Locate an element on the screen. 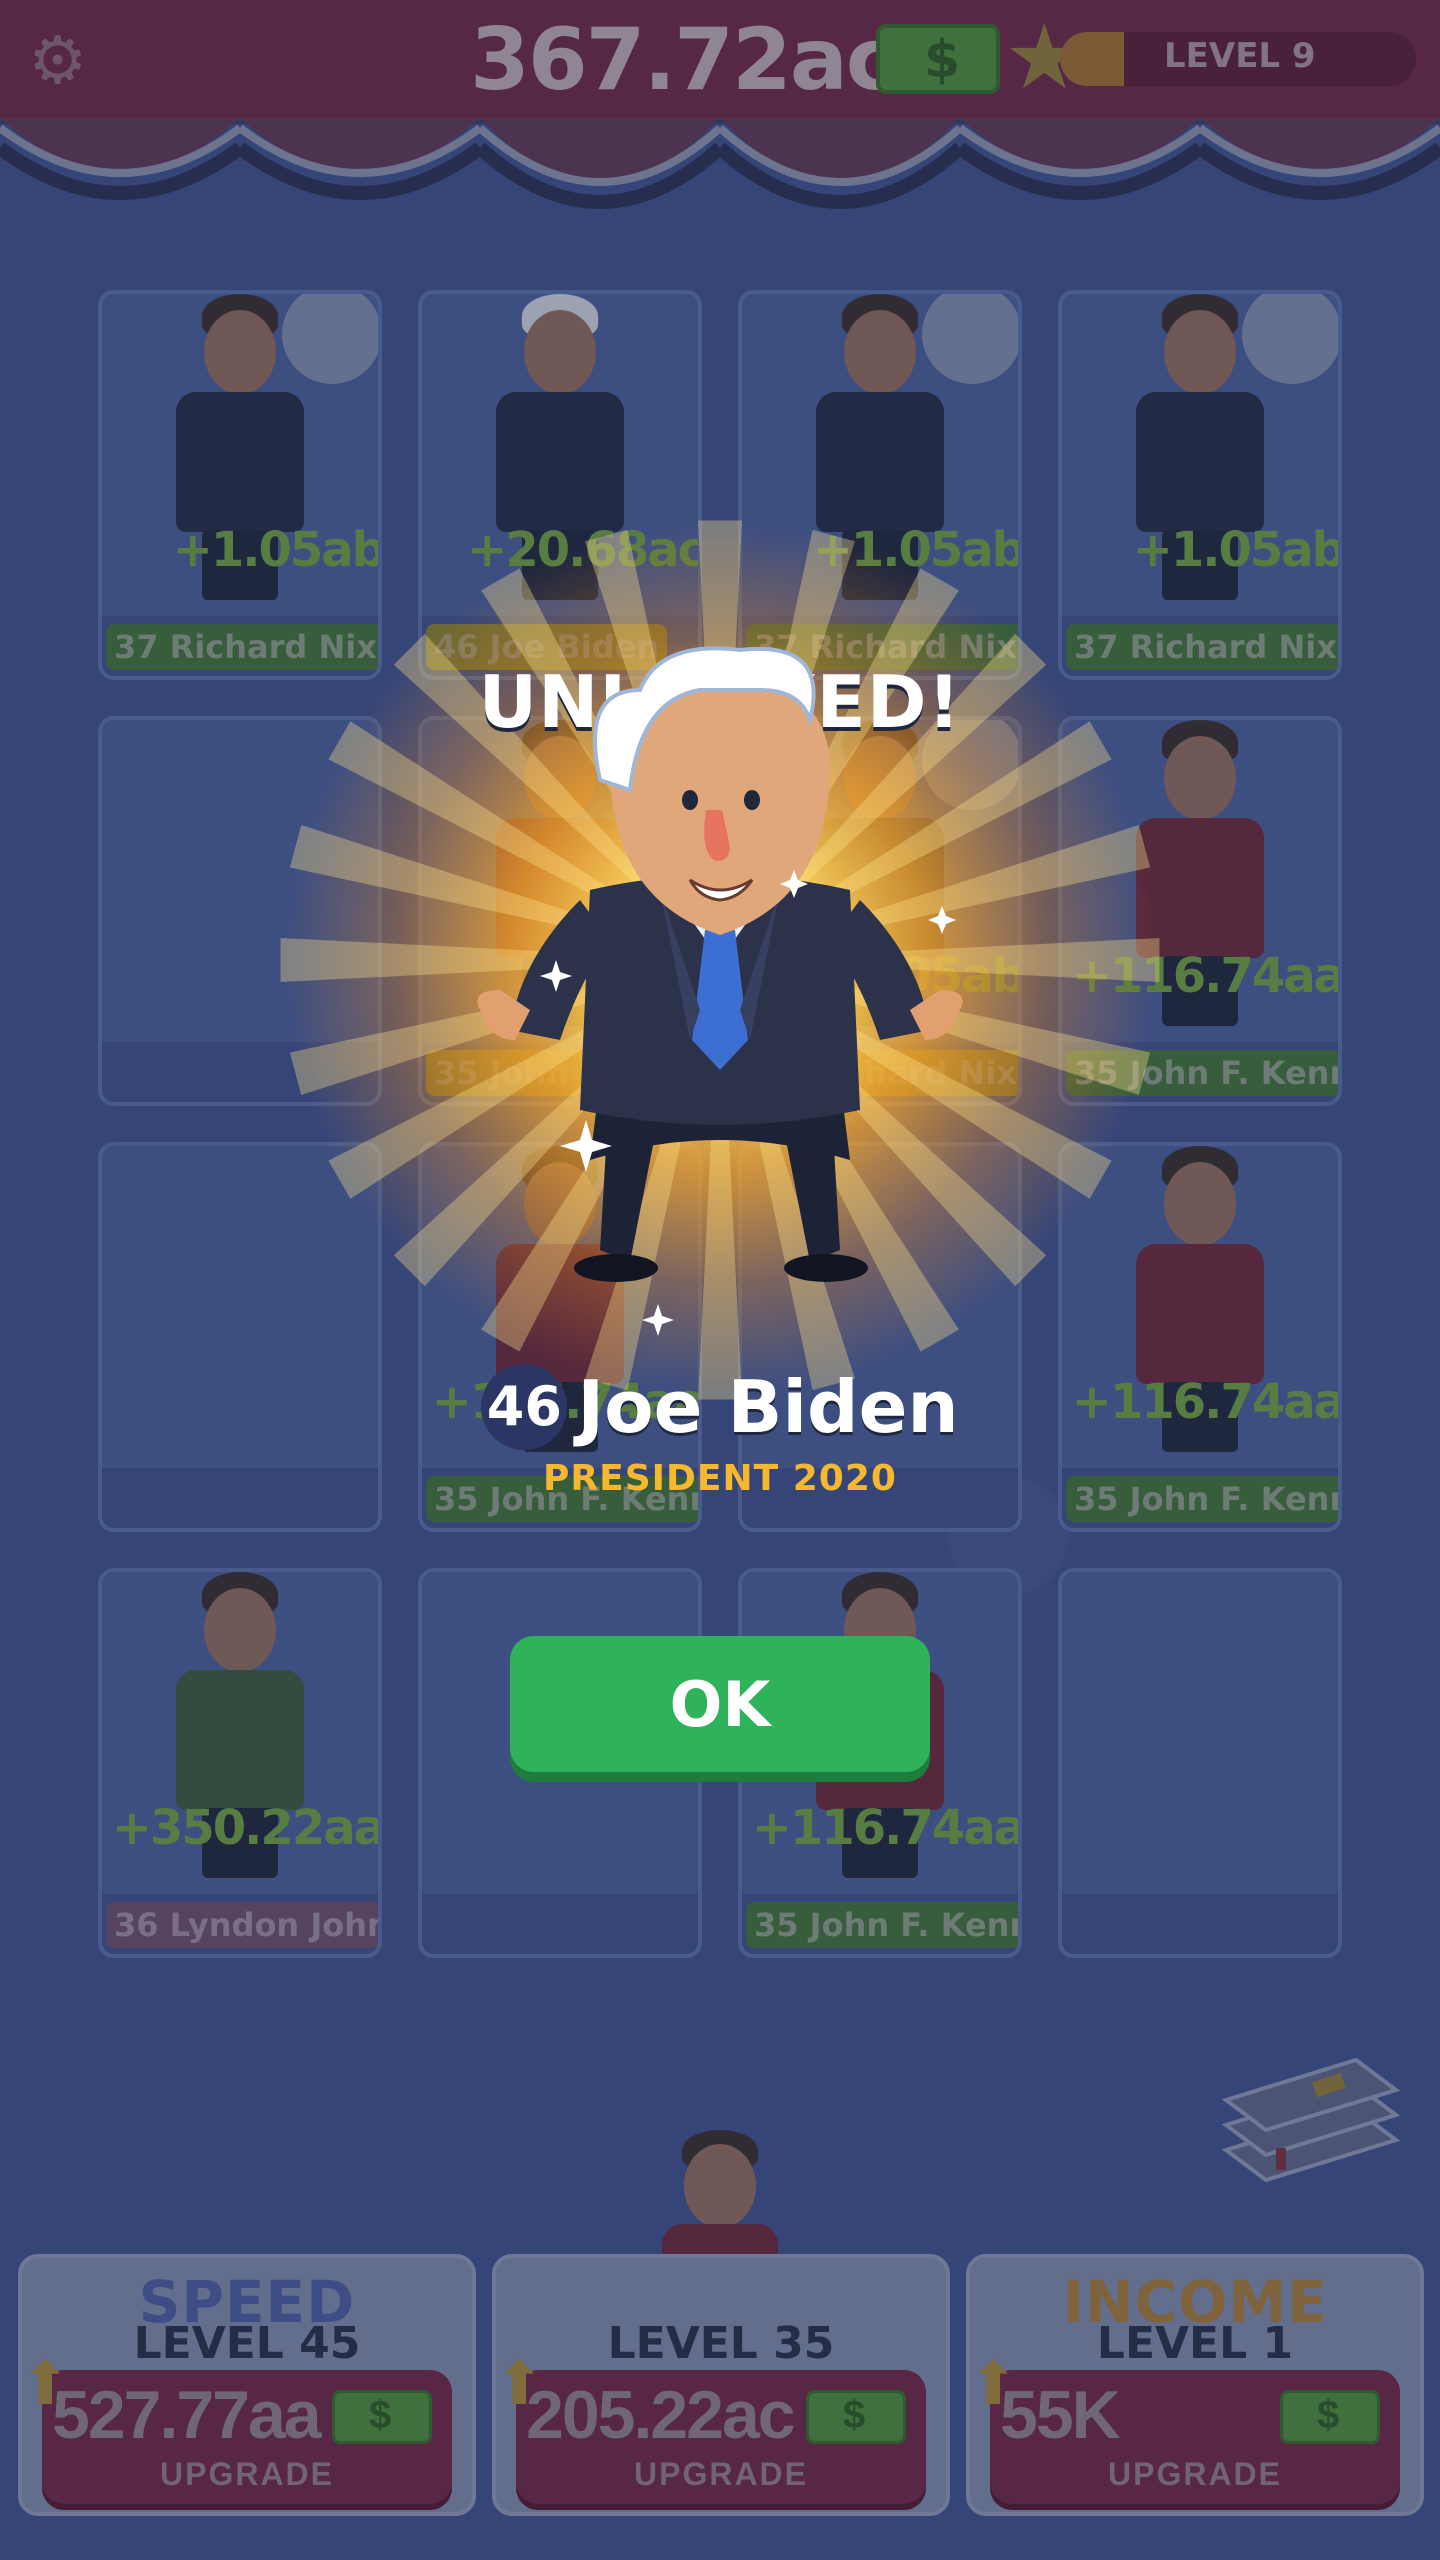 The width and height of the screenshot is (1440, 2560). unlocked-title: UNLOCKED! is located at coordinates (720, 702).